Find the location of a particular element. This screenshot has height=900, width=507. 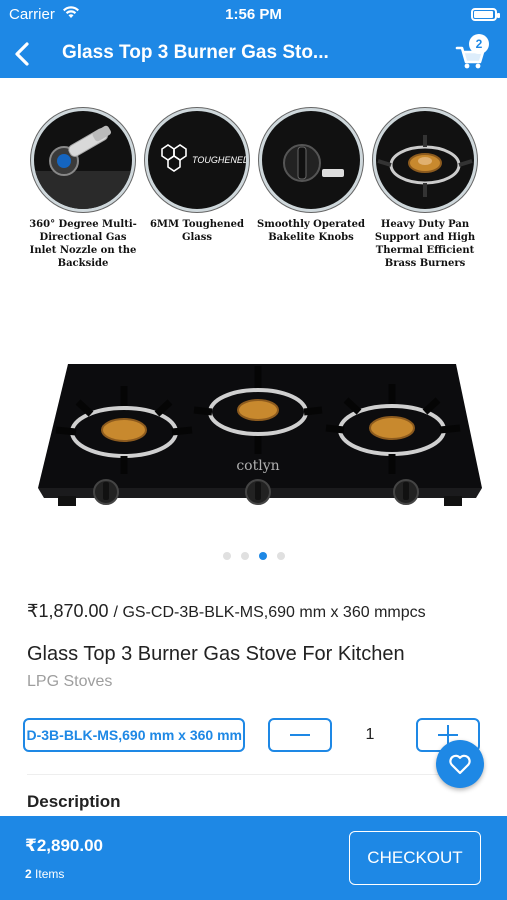

cart-items-count: 2 Items is located at coordinates (44, 874).